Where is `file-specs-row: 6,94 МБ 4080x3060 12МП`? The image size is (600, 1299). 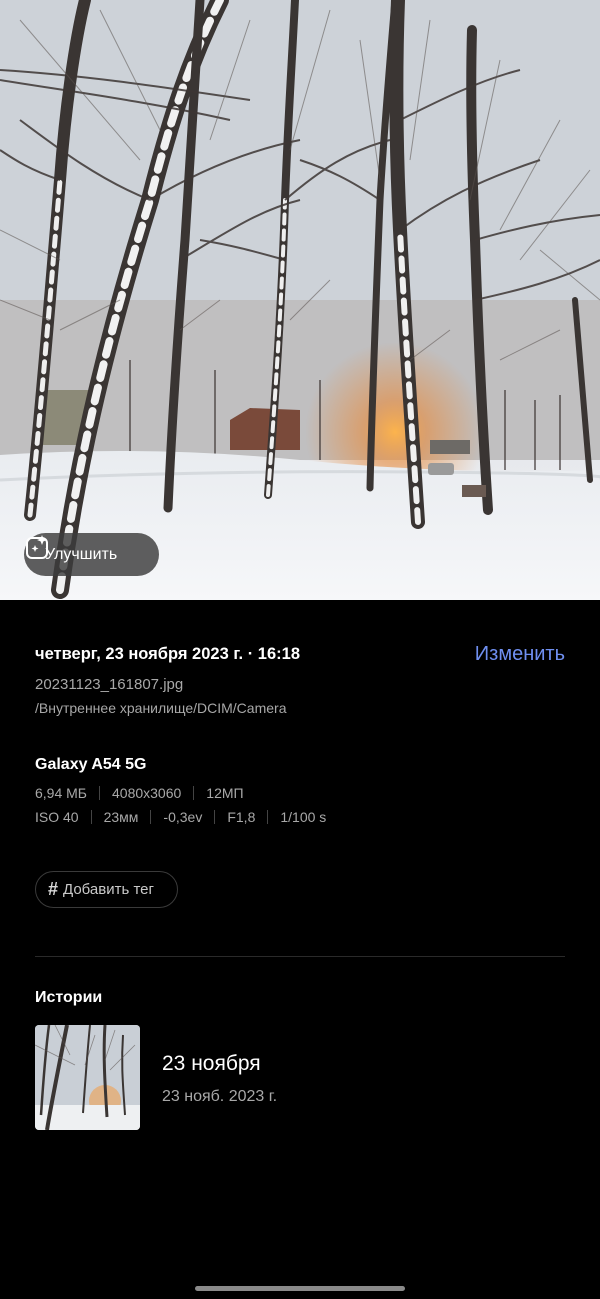 file-specs-row: 6,94 МБ 4080x3060 12МП is located at coordinates (139, 793).